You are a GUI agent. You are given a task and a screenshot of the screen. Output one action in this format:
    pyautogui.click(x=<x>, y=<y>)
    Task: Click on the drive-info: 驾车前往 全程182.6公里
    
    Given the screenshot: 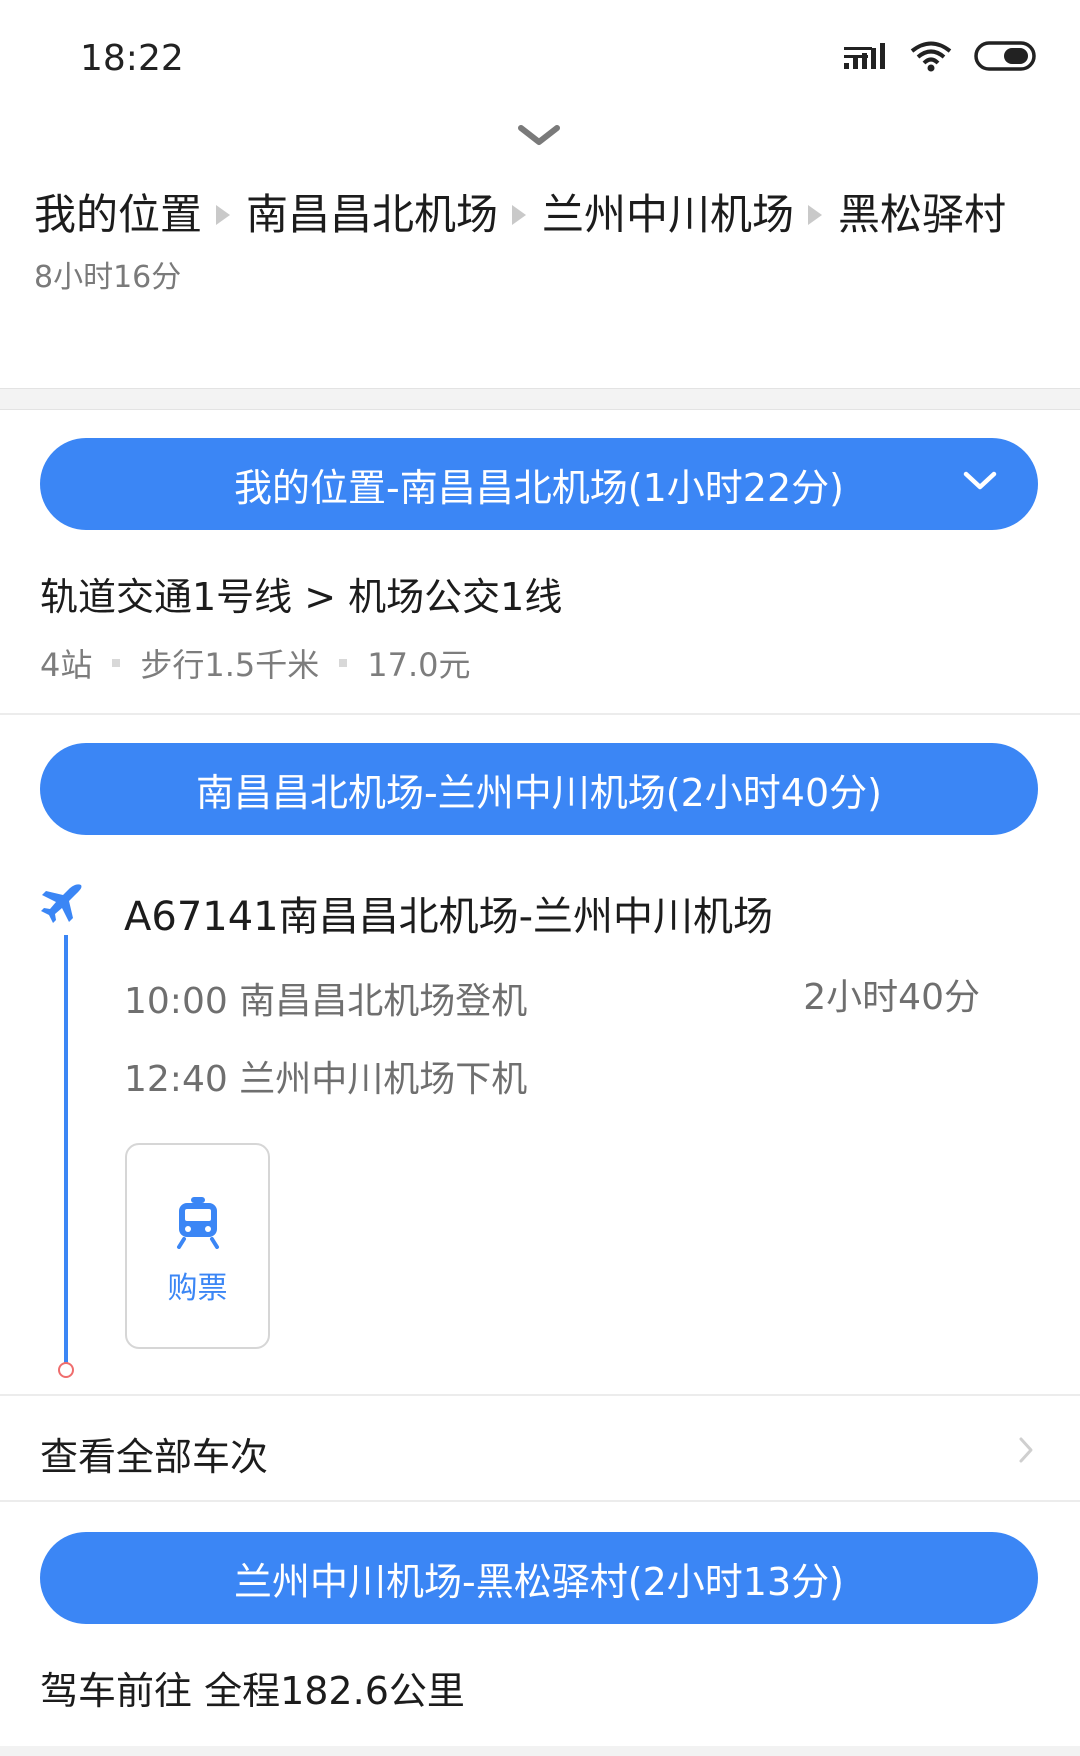 What is the action you would take?
    pyautogui.click(x=252, y=1691)
    